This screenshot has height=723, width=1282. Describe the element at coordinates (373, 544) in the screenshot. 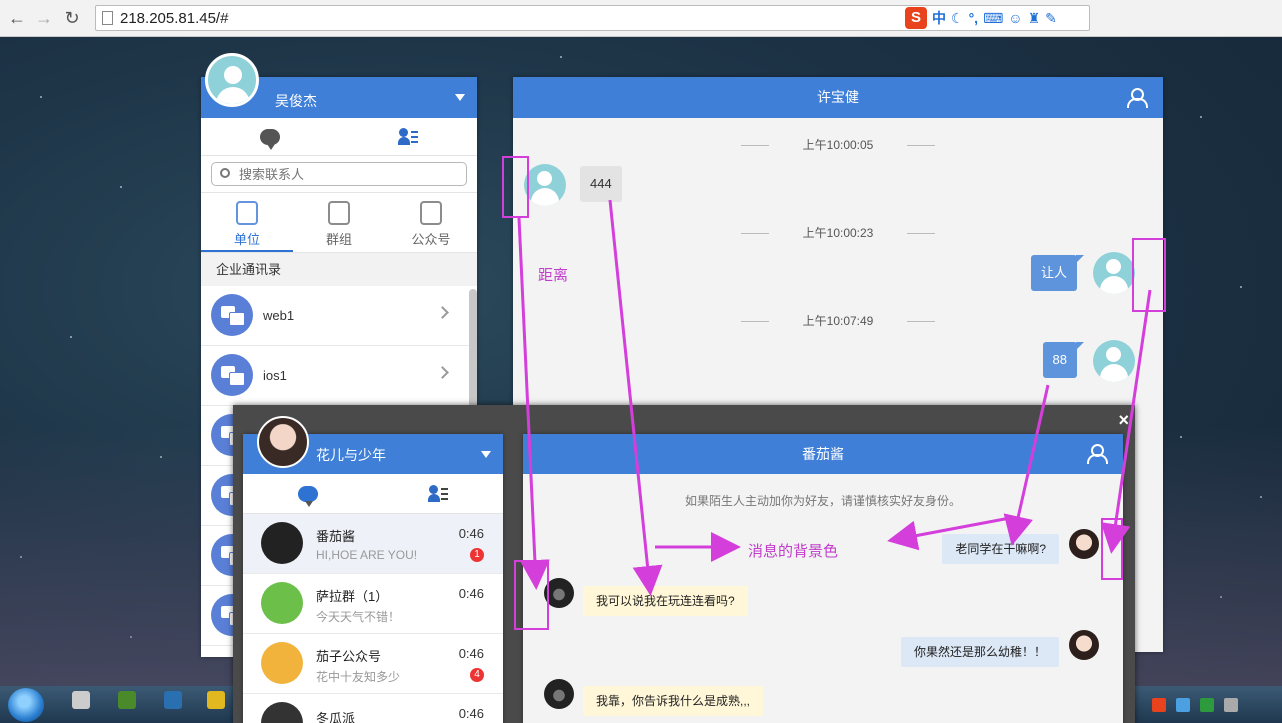

I see `conversation-item: 番茄酱 HI,HOE ARE YOU! 0:46 1` at that location.